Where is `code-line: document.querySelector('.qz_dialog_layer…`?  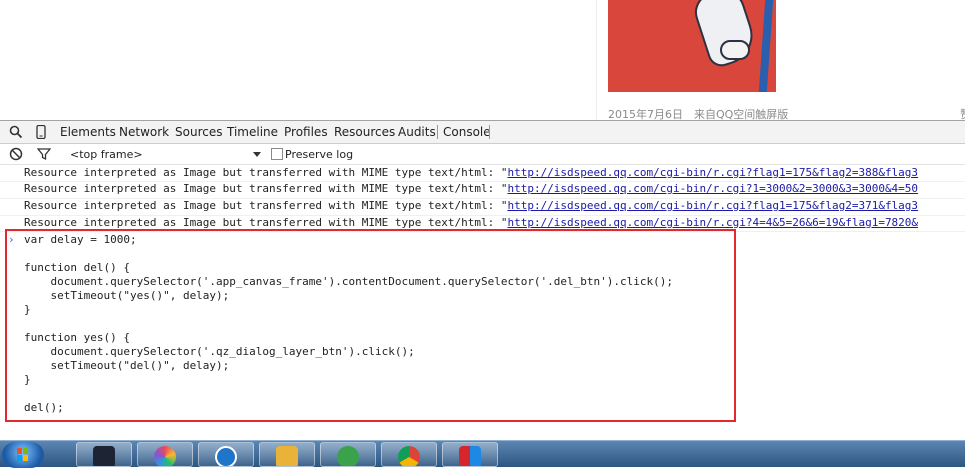
code-line: document.querySelector('.qz_dialog_layer… is located at coordinates (219, 351).